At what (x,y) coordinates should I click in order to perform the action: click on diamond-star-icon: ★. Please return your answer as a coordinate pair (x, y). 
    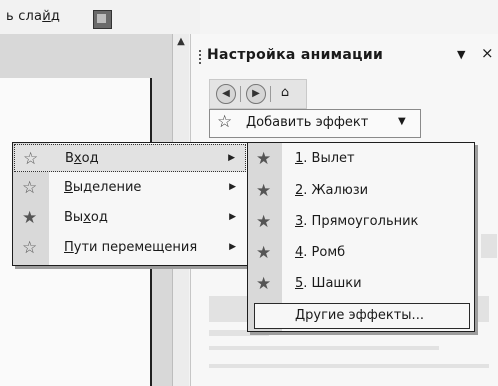
    Looking at the image, I should click on (264, 253).